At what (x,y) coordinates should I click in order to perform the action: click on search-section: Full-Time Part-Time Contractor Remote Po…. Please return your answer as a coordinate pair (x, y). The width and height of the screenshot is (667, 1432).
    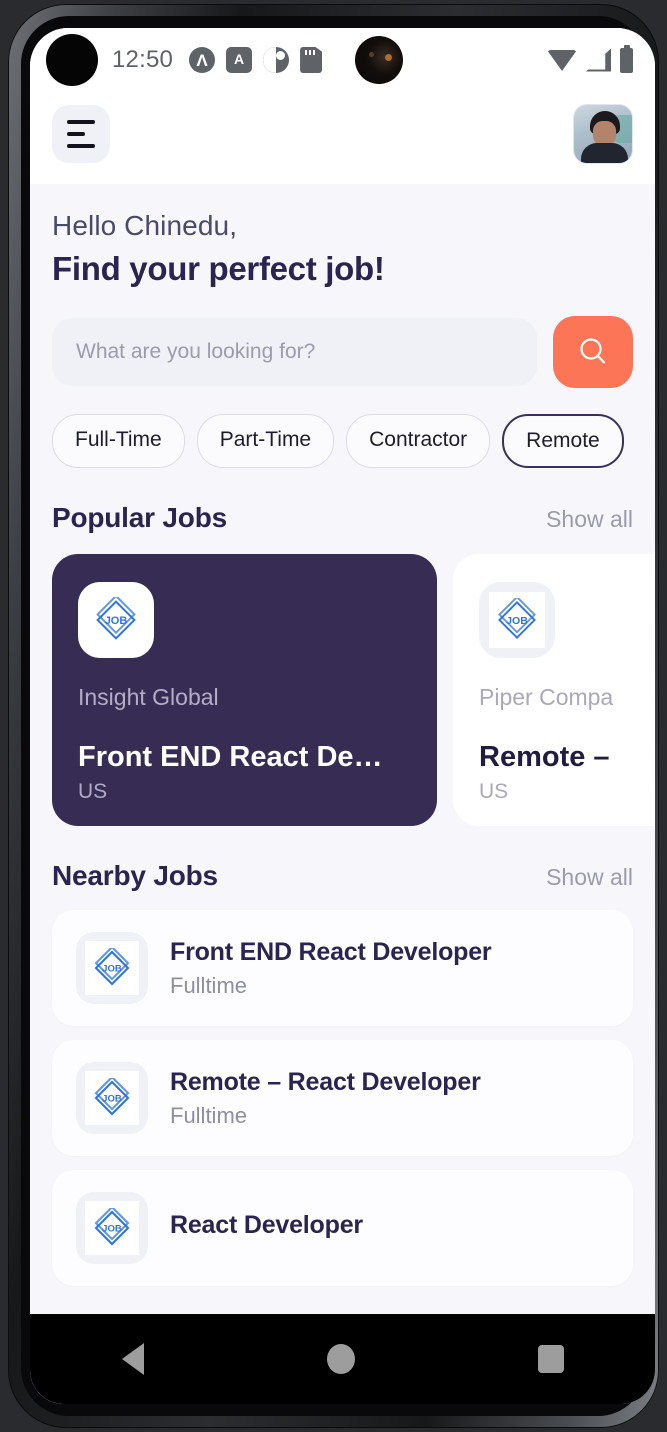
    Looking at the image, I should click on (342, 425).